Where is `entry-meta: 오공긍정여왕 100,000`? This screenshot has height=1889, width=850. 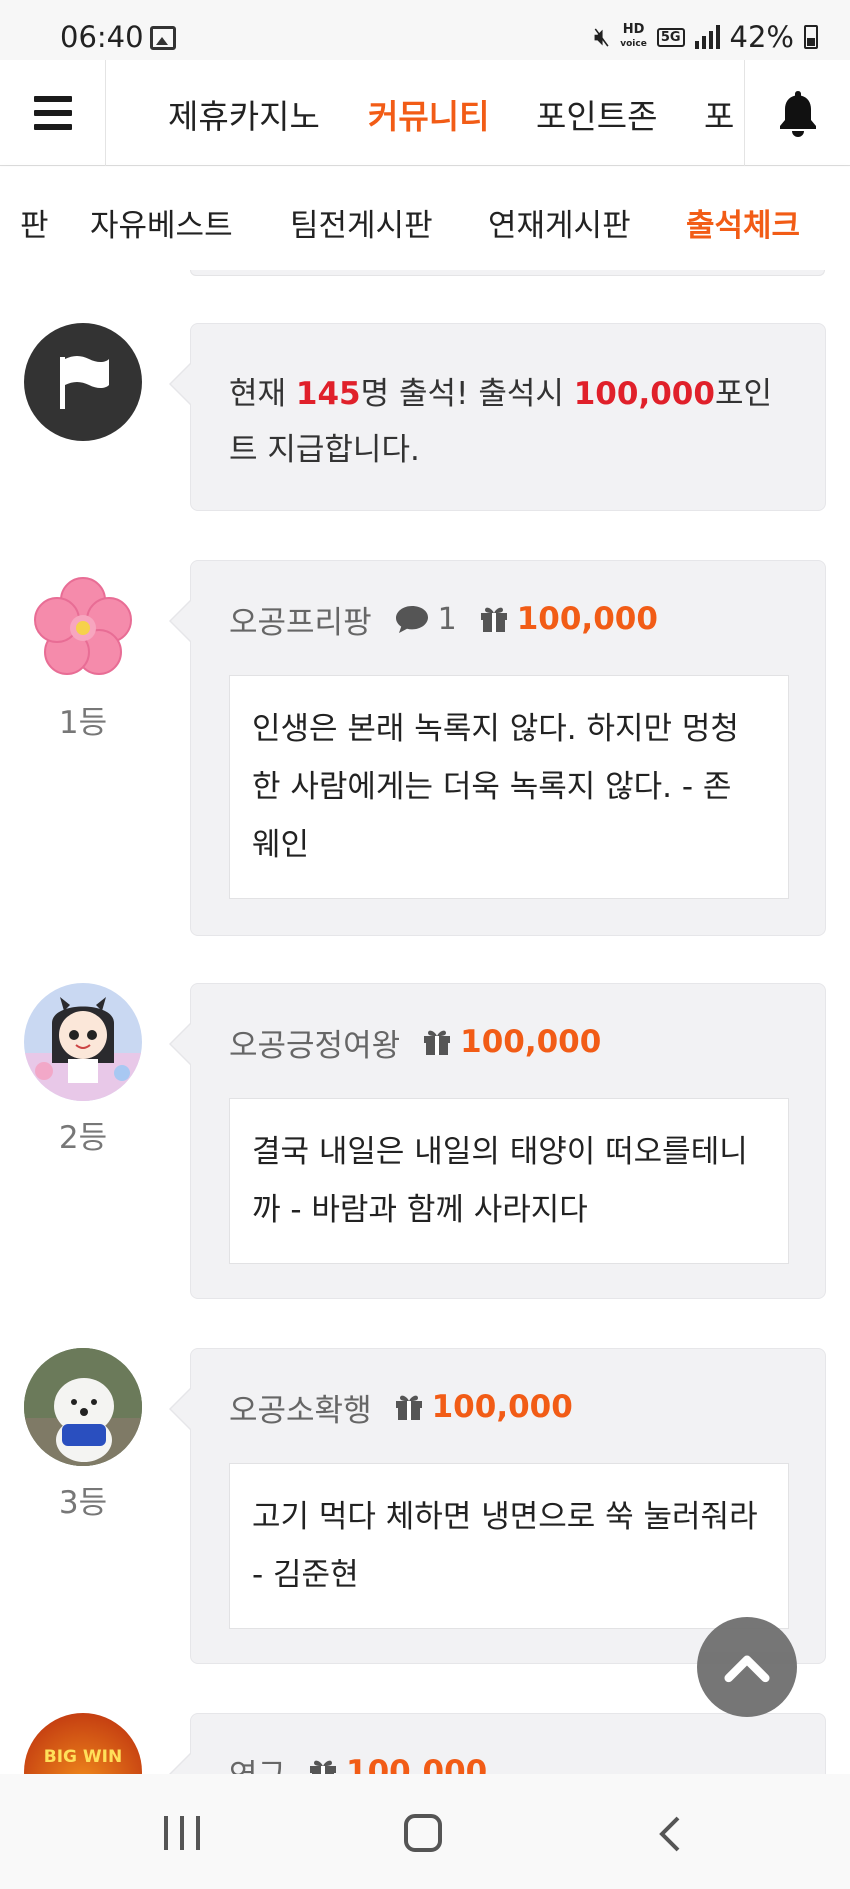 entry-meta: 오공긍정여왕 100,000 is located at coordinates (415, 1042).